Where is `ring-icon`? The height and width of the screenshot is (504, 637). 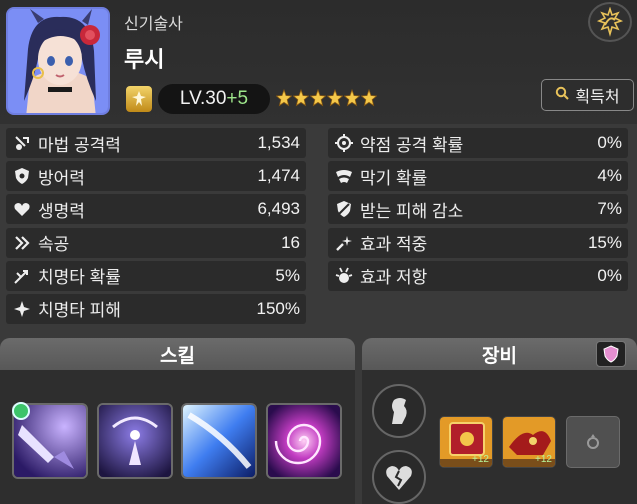 ring-icon is located at coordinates (593, 441).